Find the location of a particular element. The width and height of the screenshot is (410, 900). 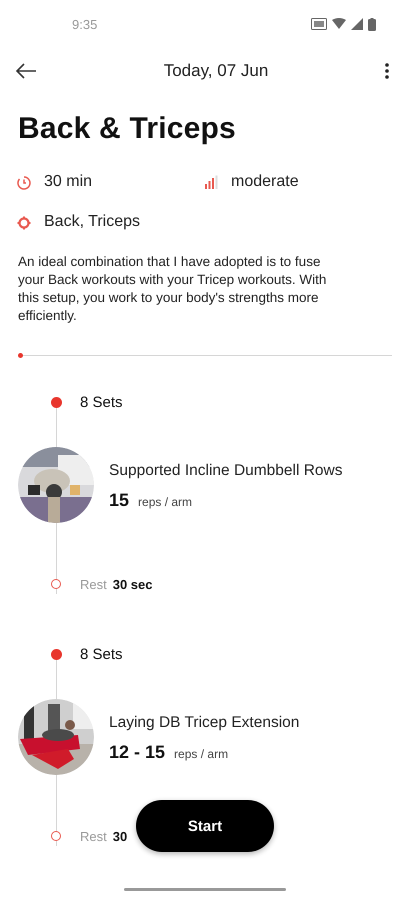

timer-icon is located at coordinates (24, 182).